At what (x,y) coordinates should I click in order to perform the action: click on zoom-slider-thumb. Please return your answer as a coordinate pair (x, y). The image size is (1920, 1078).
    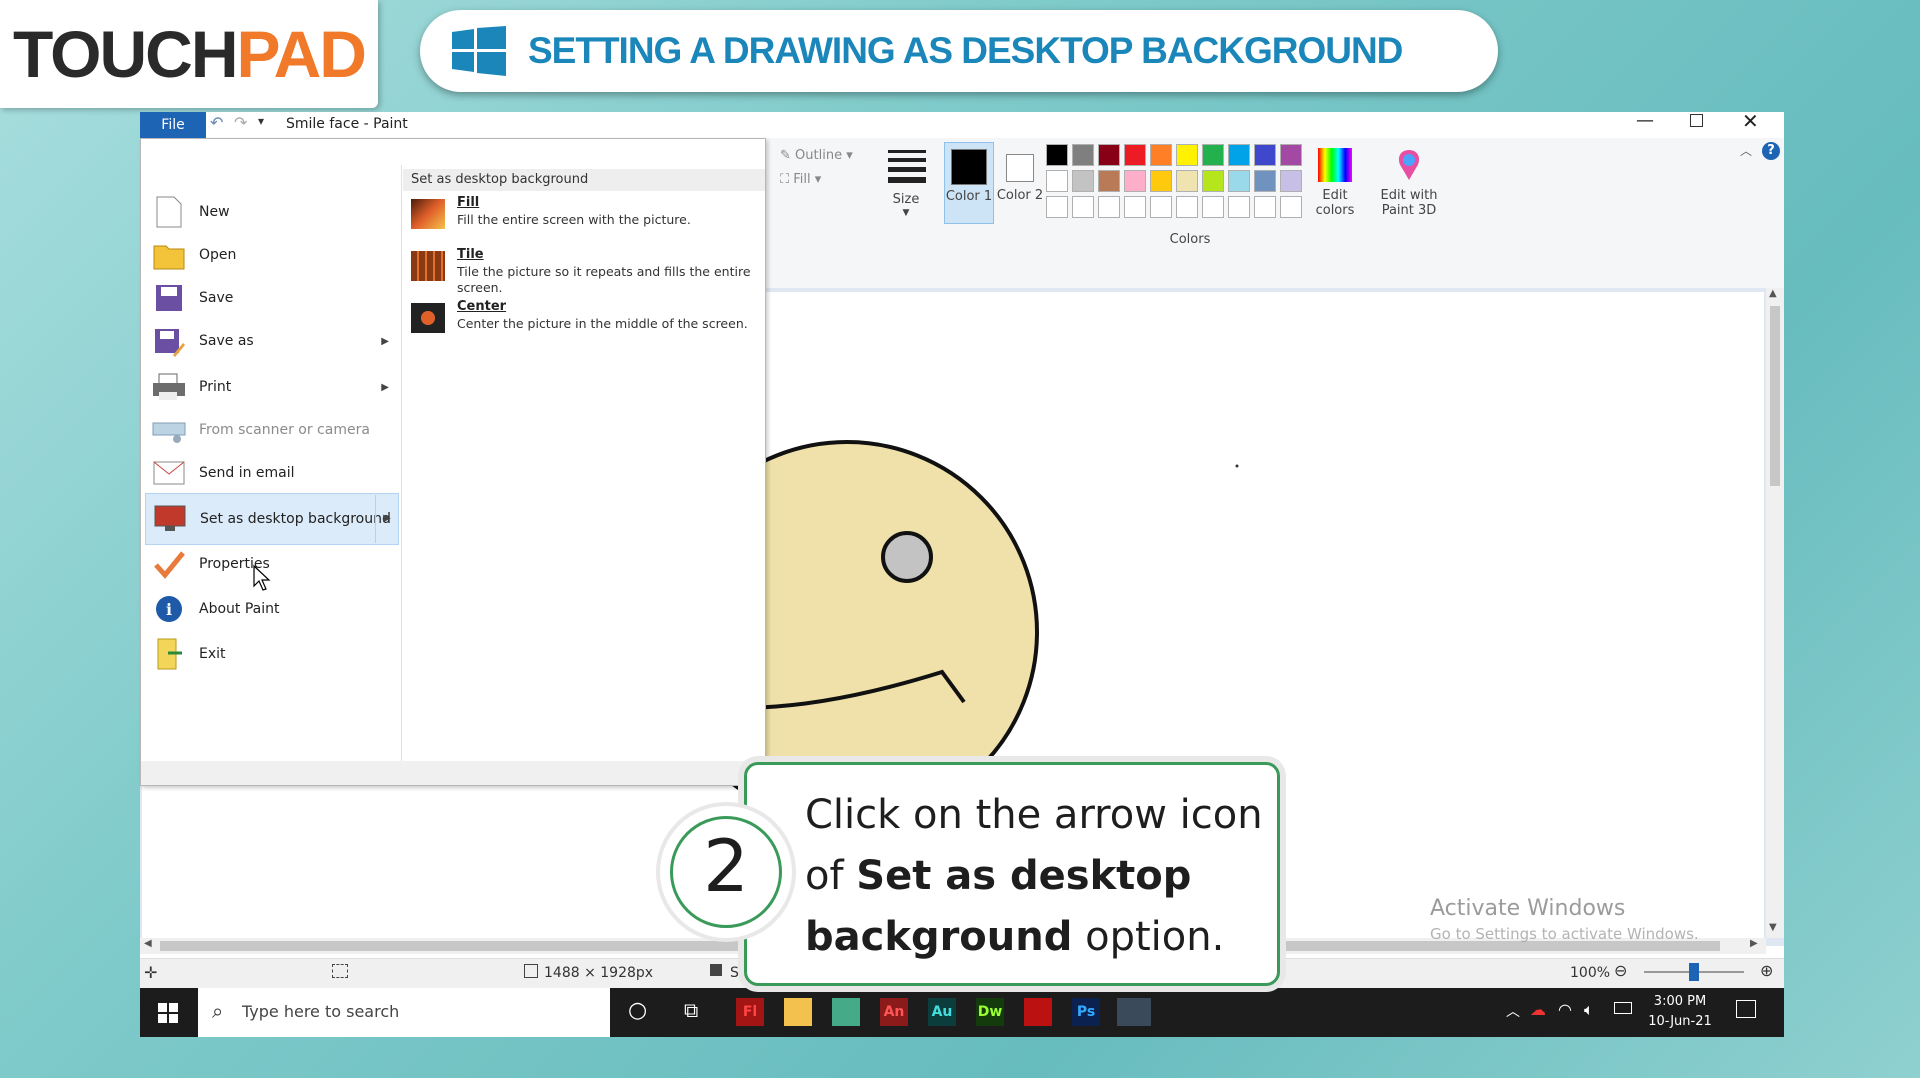
    Looking at the image, I should click on (1694, 972).